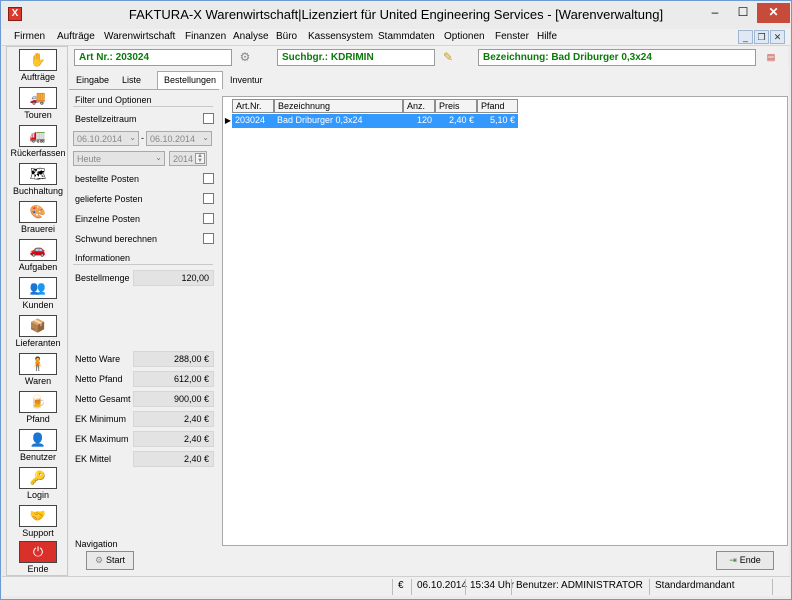 Image resolution: width=792 pixels, height=600 pixels. Describe the element at coordinates (745, 37) in the screenshot. I see `mdi-minimize-button: _` at that location.